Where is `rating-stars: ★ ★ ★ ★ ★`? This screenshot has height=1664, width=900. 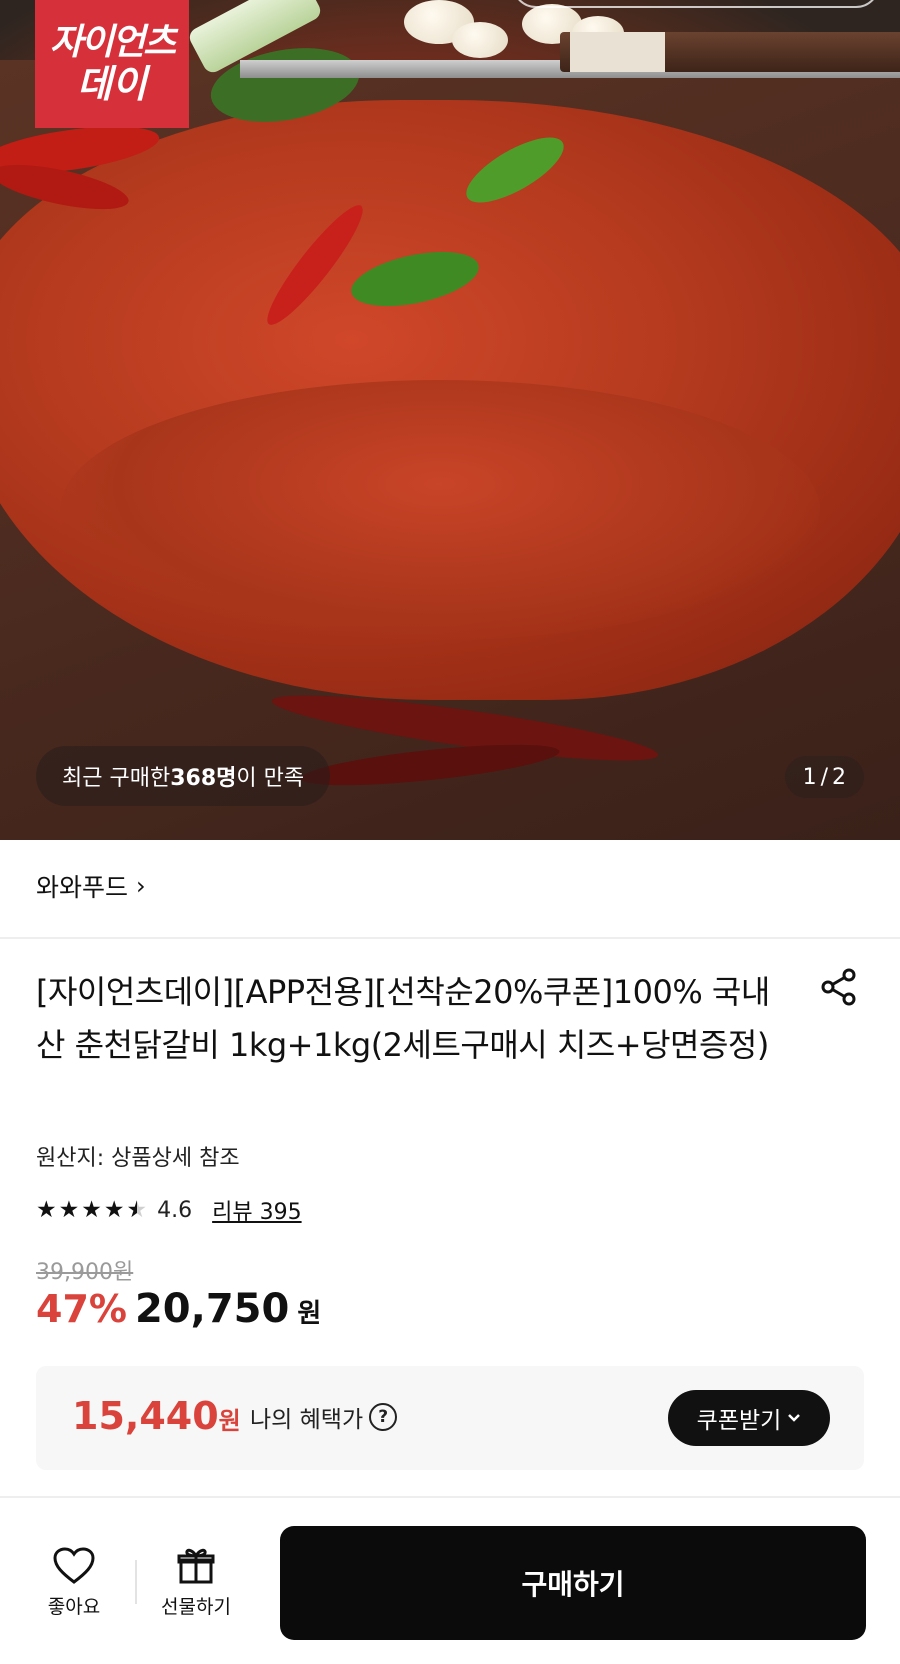 rating-stars: ★ ★ ★ ★ ★ is located at coordinates (92, 1209).